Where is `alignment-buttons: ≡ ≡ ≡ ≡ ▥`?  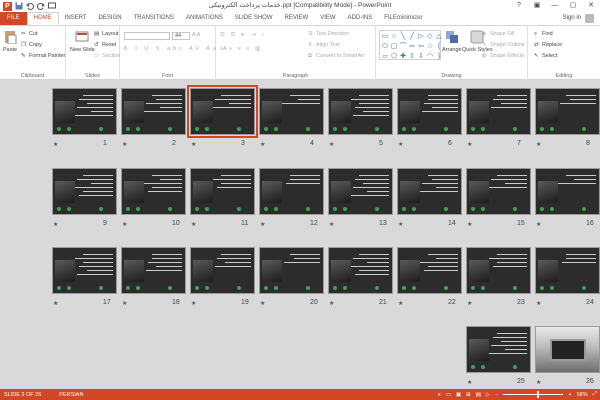
alignment-buttons: ≡ ≡ ≡ ≡ ▥ is located at coordinates (241, 49).